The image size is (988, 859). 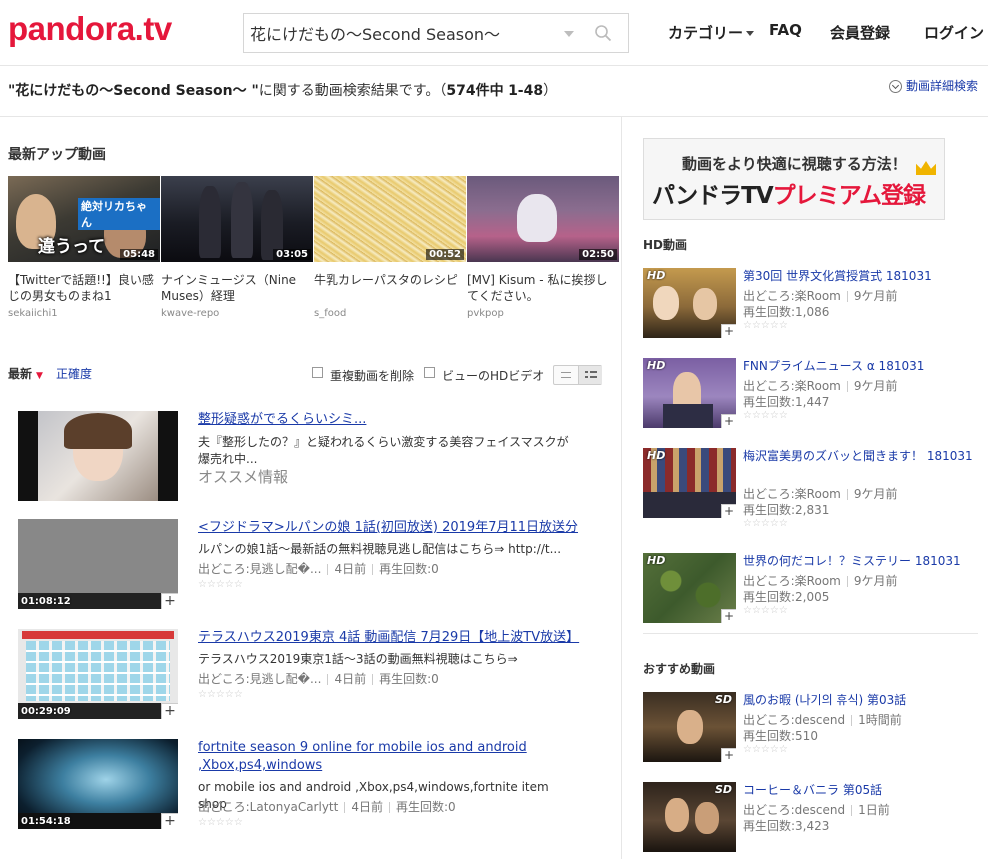 What do you see at coordinates (398, 638) in the screenshot?
I see `video-title-link: テラスハウス2019東京 4話 動画配信 7月29日【地上波TV放送】` at bounding box center [398, 638].